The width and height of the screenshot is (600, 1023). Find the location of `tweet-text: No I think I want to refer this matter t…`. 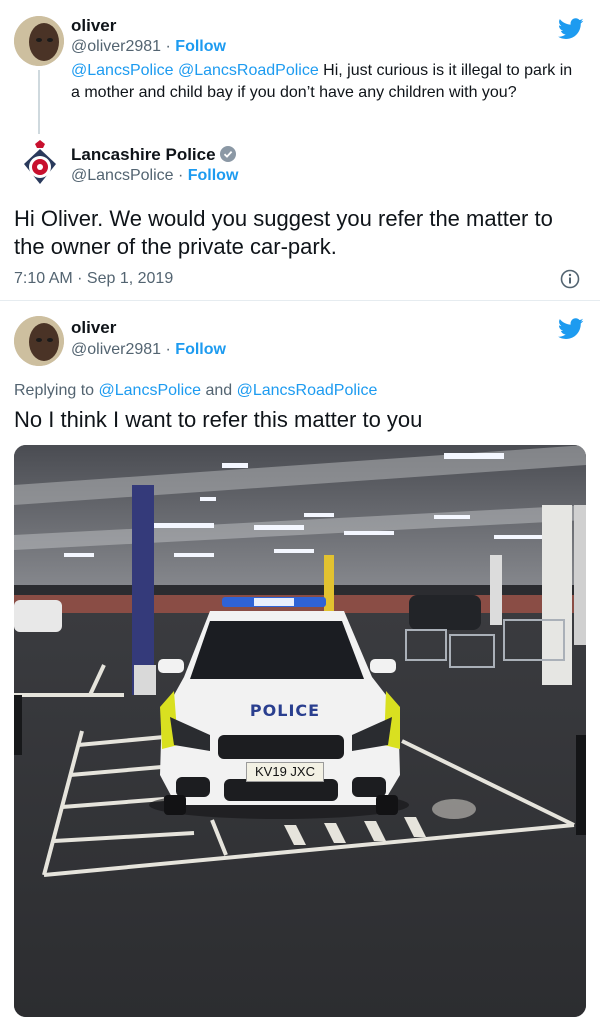

tweet-text: No I think I want to refer this matter t… is located at coordinates (218, 419).